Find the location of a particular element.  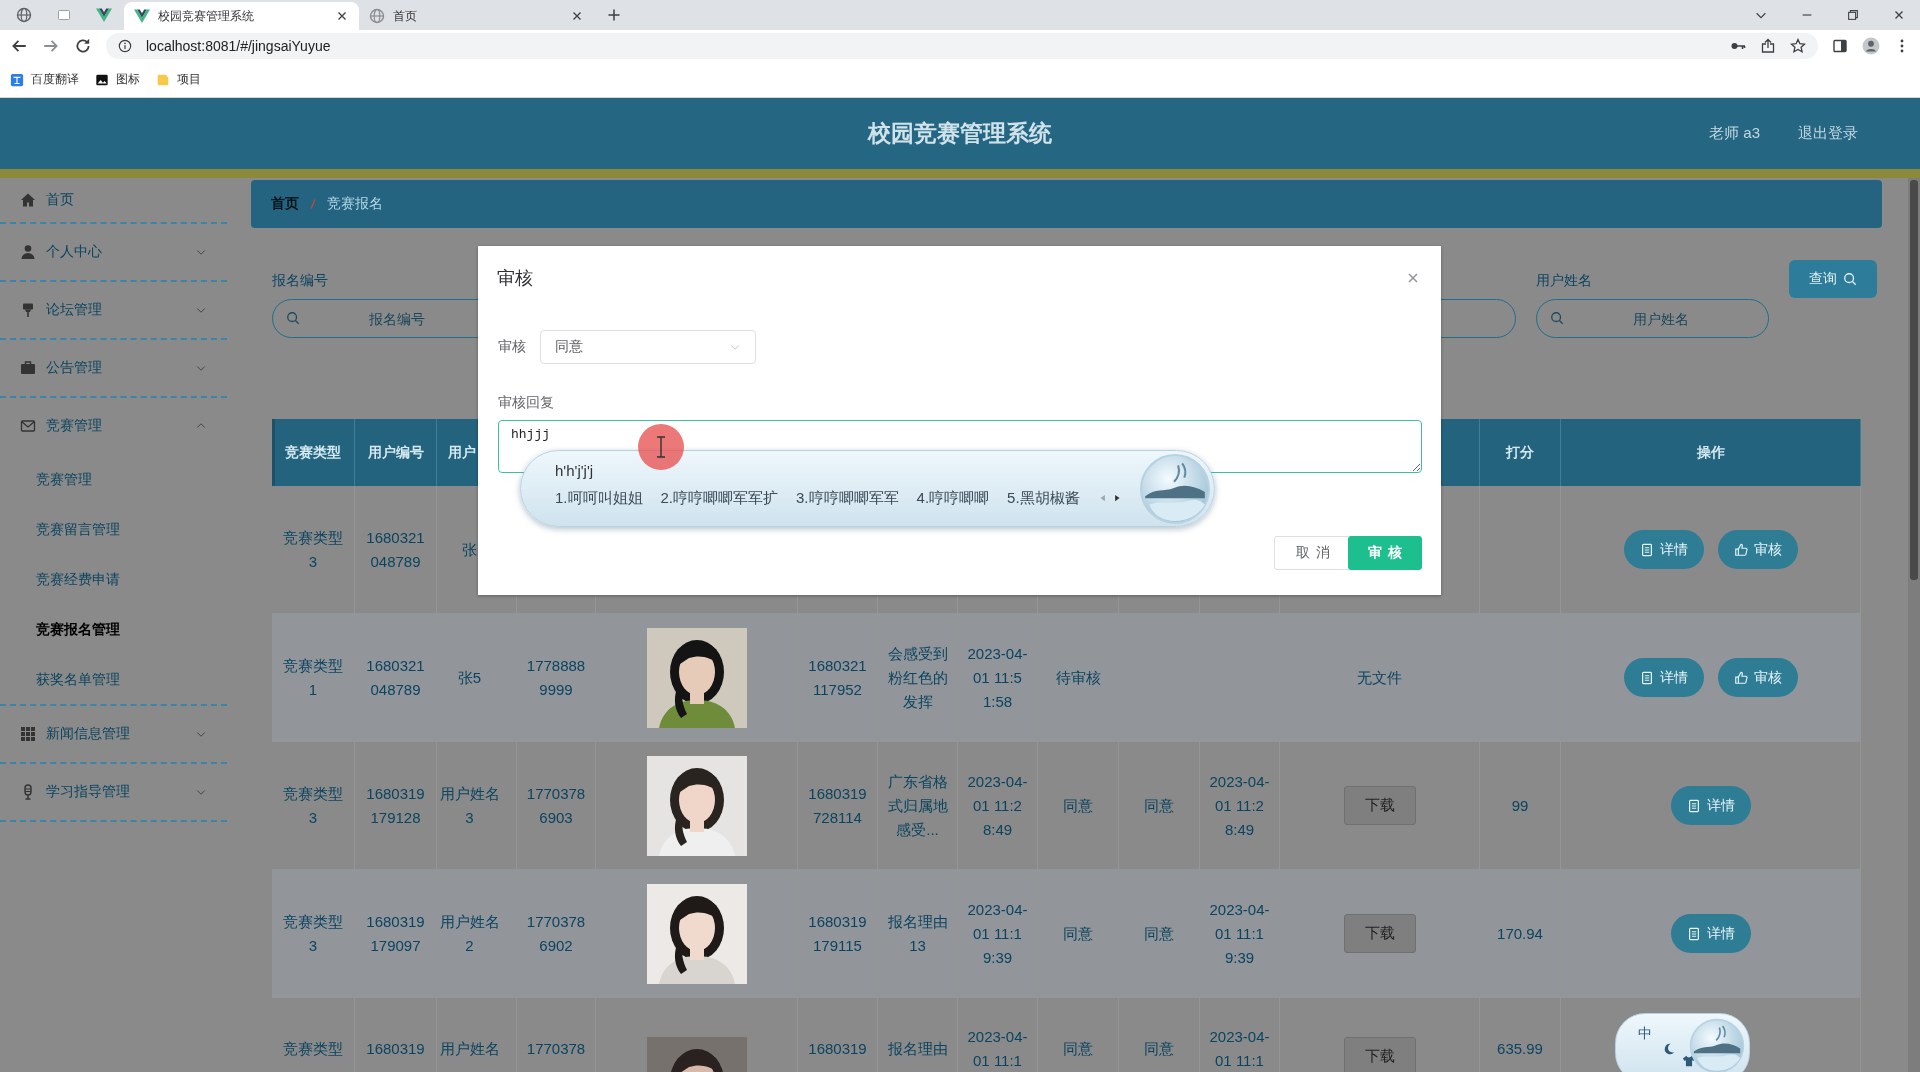

table-cell: 2023-04-01 11:51:58 is located at coordinates (998, 677).